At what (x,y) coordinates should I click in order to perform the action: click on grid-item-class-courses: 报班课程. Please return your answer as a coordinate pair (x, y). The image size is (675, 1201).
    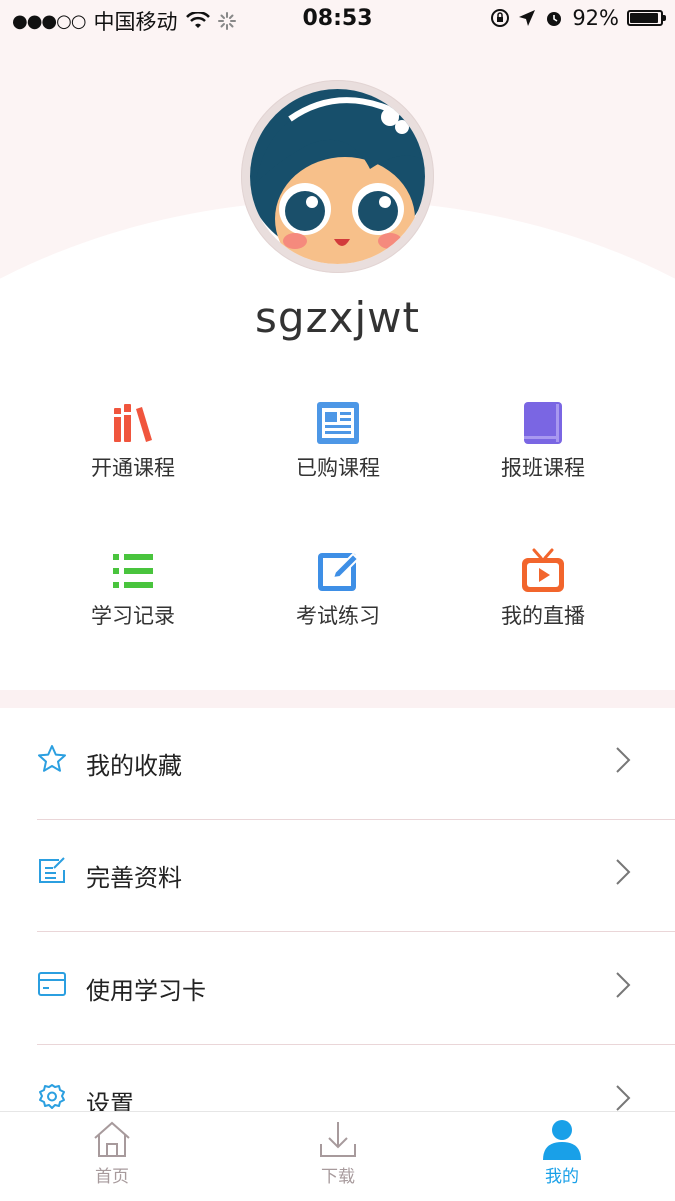
    Looking at the image, I should click on (543, 441).